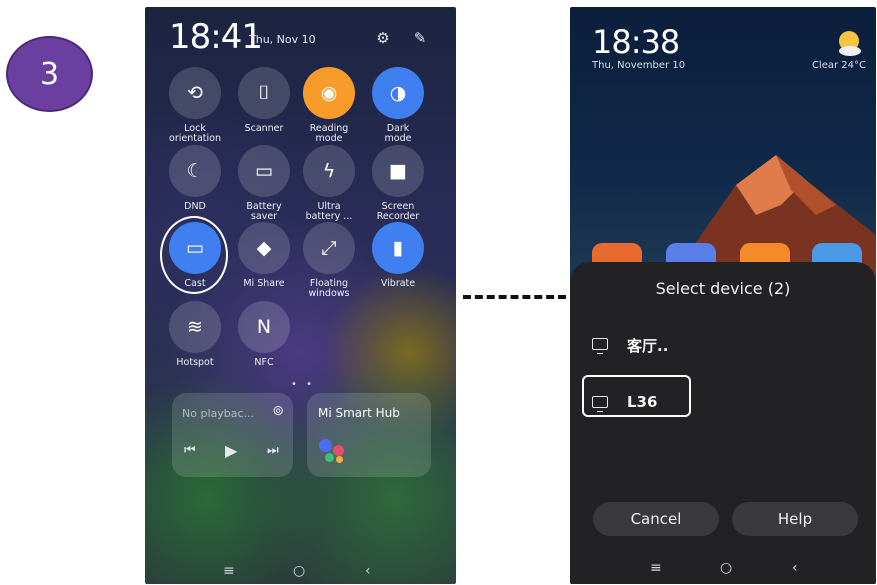  Describe the element at coordinates (329, 171) in the screenshot. I see `ultra-battery-icon: ϟ` at that location.